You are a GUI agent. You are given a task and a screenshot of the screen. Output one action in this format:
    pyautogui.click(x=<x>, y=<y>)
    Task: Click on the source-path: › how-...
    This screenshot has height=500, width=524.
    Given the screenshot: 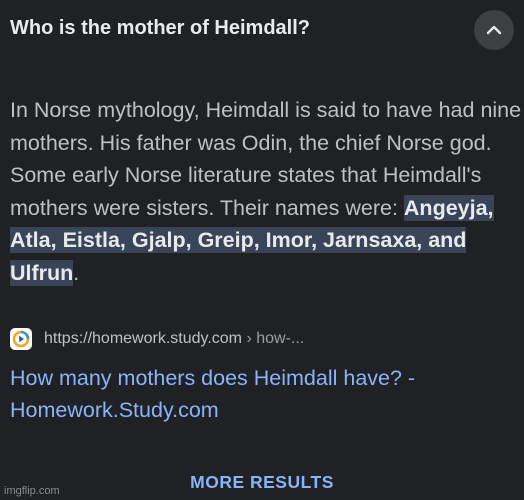 What is the action you would take?
    pyautogui.click(x=273, y=338)
    